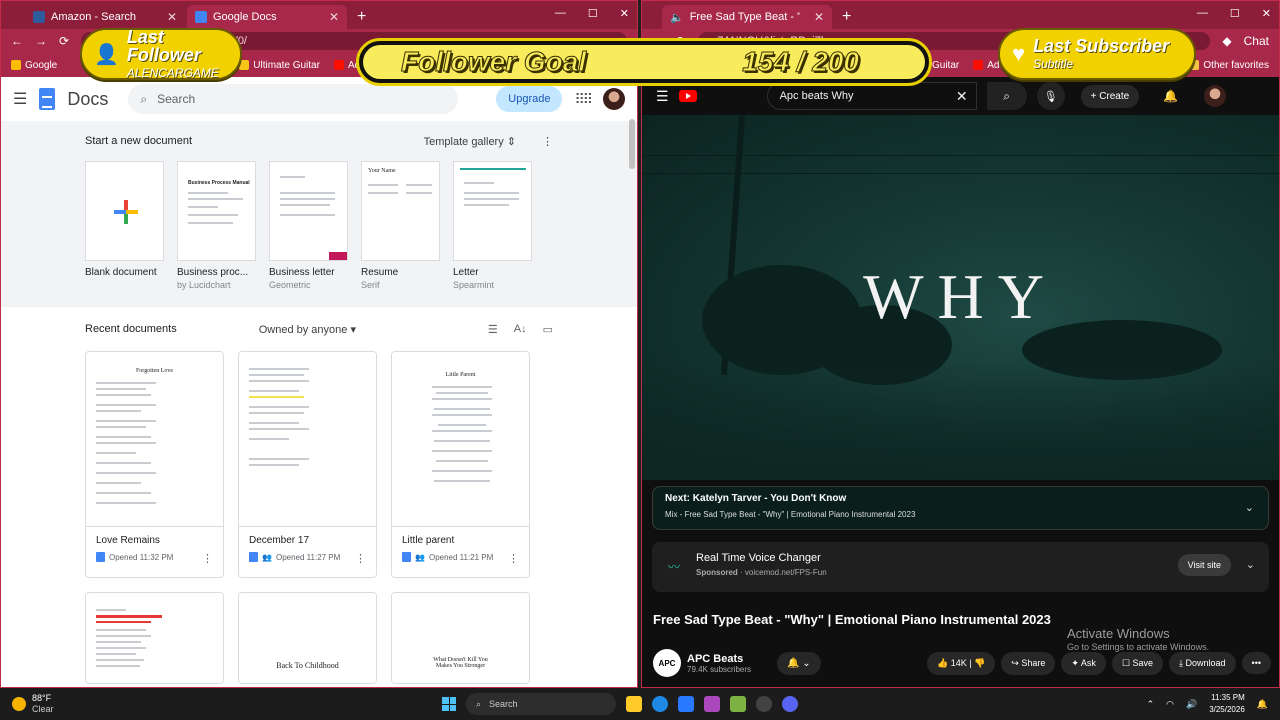  Describe the element at coordinates (1110, 96) in the screenshot. I see `create-button: + Create` at that location.